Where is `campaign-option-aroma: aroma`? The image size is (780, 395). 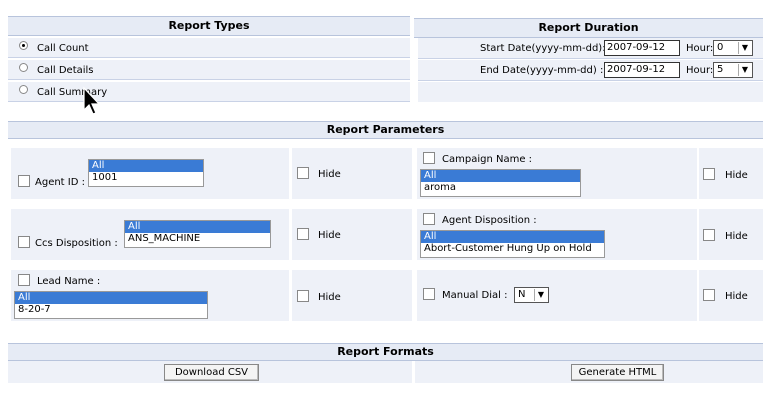
campaign-option-aroma: aroma is located at coordinates (500, 188).